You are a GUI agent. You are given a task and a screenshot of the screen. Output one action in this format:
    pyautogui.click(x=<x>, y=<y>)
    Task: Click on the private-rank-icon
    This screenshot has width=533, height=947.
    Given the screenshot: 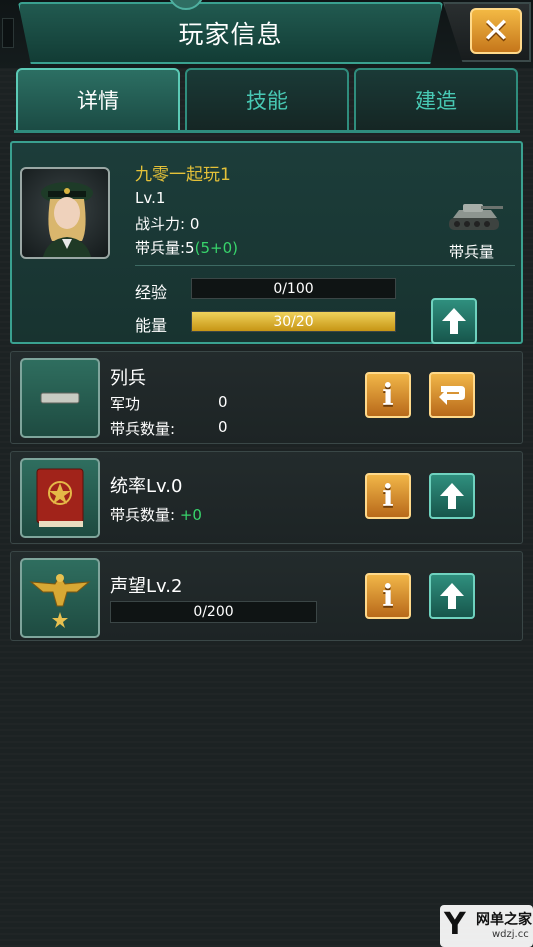 What is the action you would take?
    pyautogui.click(x=60, y=398)
    